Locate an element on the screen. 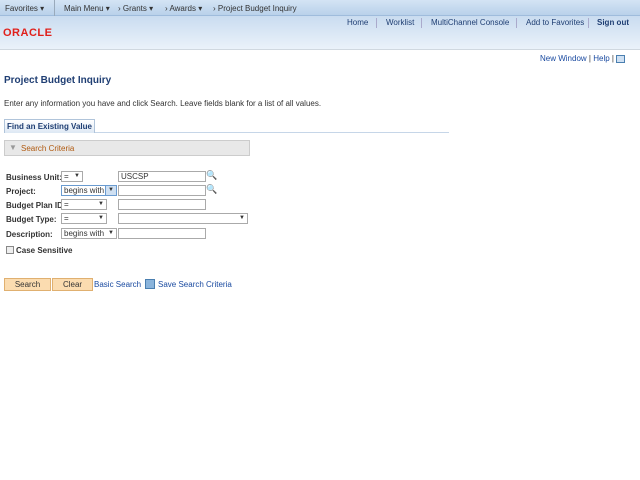 The width and height of the screenshot is (640, 480). personalize-page-icon is located at coordinates (621, 58).